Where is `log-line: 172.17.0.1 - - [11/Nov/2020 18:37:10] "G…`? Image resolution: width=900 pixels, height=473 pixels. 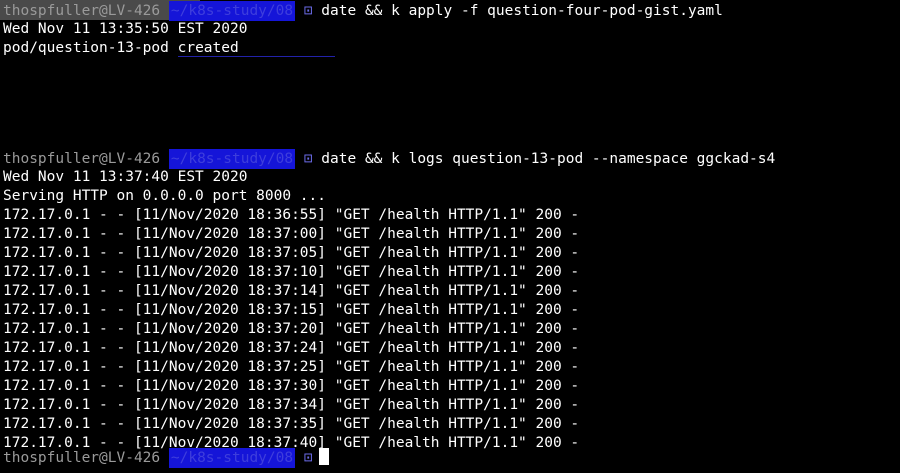
log-line: 172.17.0.1 - - [11/Nov/2020 18:37:10] "G… is located at coordinates (291, 272).